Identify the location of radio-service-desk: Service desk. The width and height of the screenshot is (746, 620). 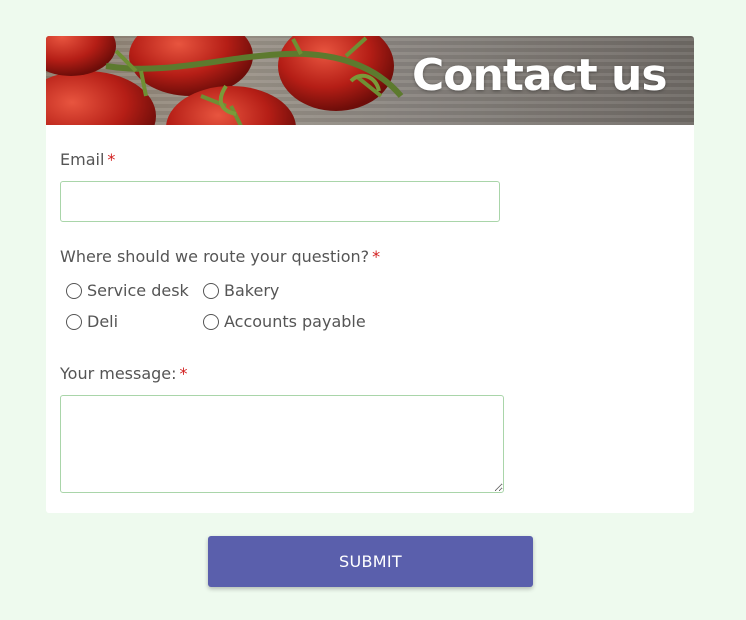
(127, 290).